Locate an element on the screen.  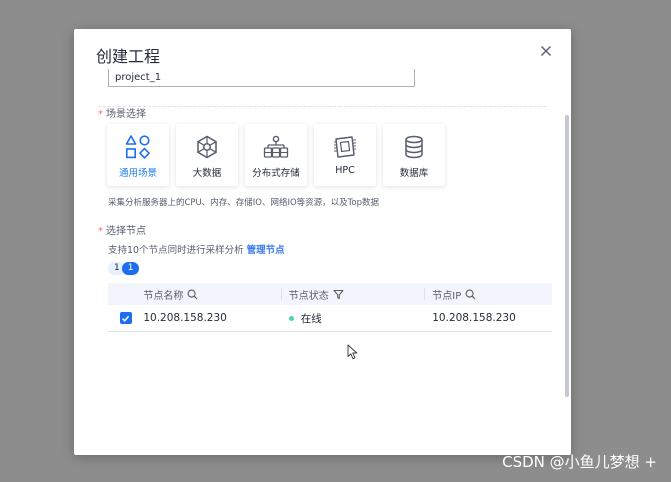
scenario-card-big-data: 大数据 is located at coordinates (207, 155).